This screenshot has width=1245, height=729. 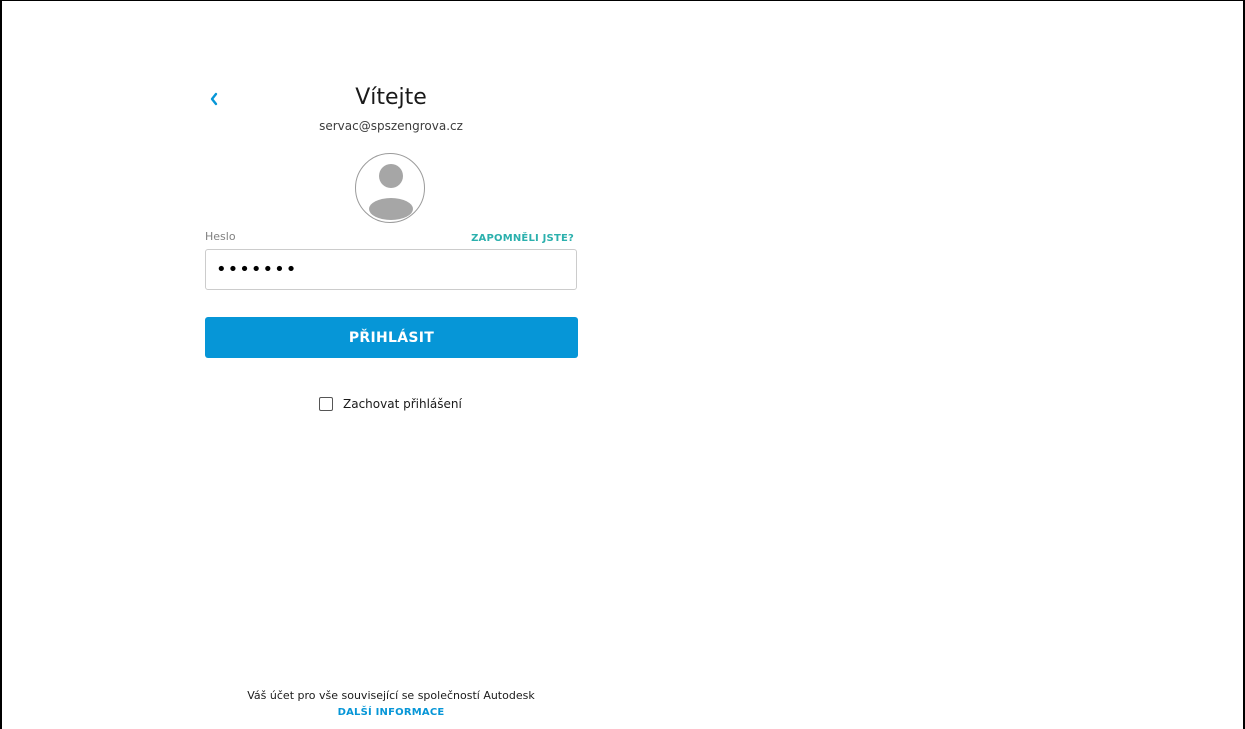 What do you see at coordinates (391, 712) in the screenshot?
I see `more-info-link: DALŠÍ INFORMACE` at bounding box center [391, 712].